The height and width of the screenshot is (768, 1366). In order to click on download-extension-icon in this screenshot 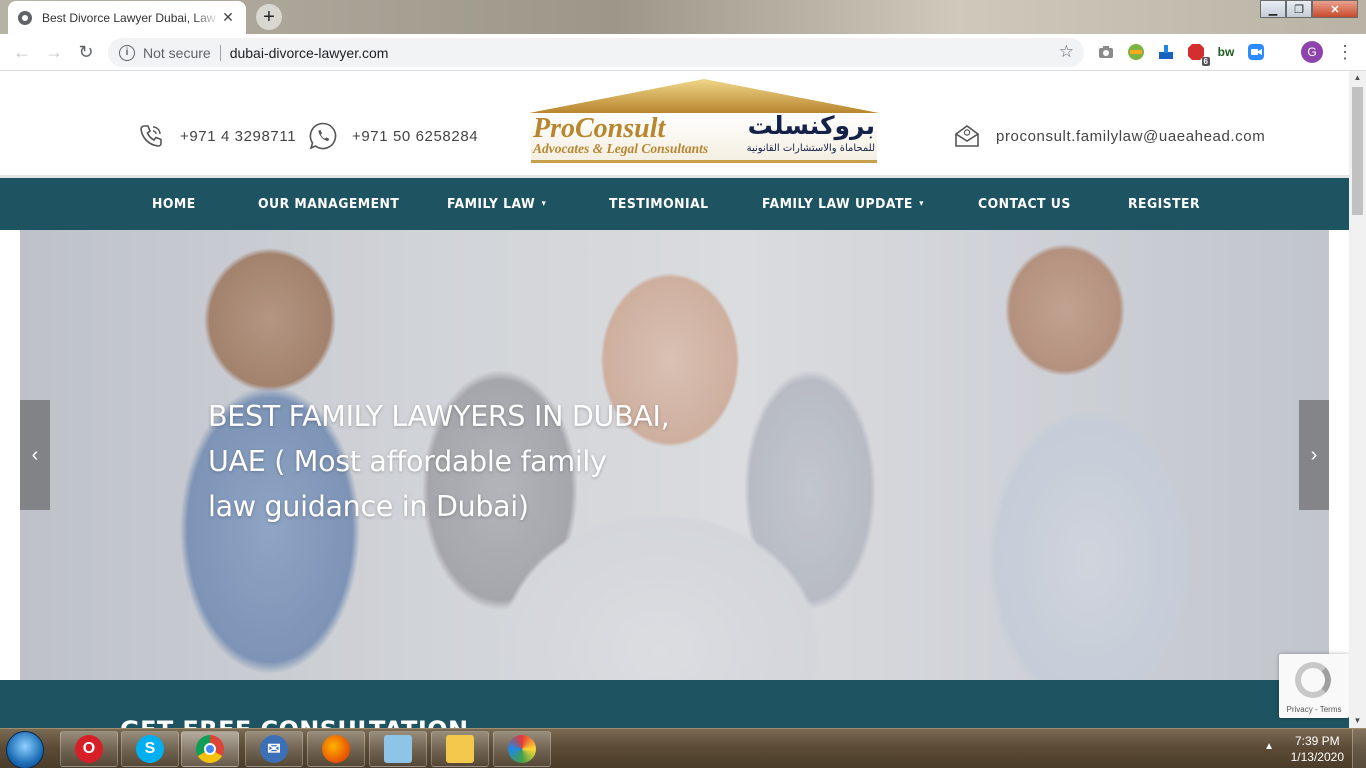, I will do `click(1166, 52)`.